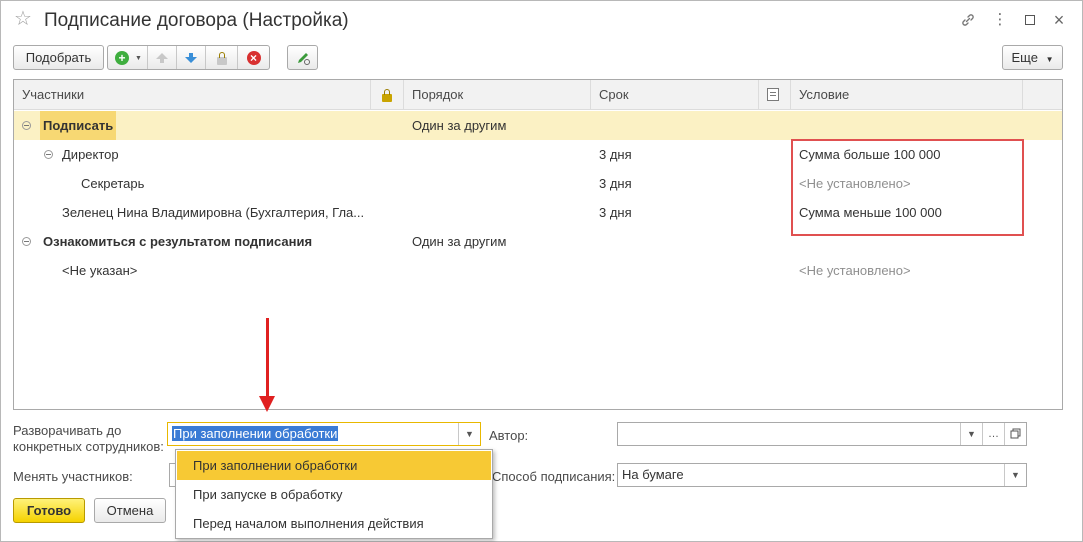  I want to click on column-note, so click(775, 95).